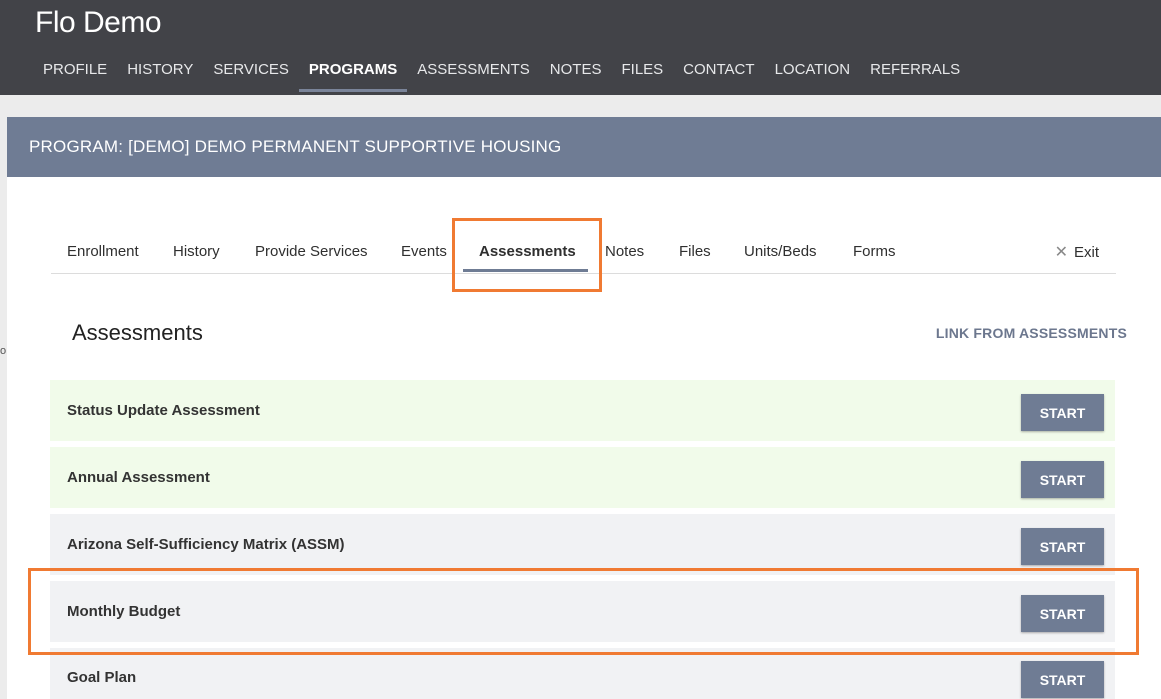  I want to click on nav-contact: CONTACT, so click(718, 75).